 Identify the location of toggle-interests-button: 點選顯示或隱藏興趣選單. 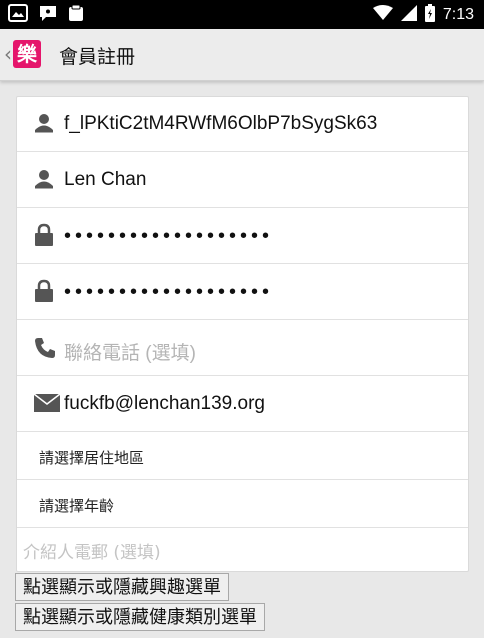
(122, 587).